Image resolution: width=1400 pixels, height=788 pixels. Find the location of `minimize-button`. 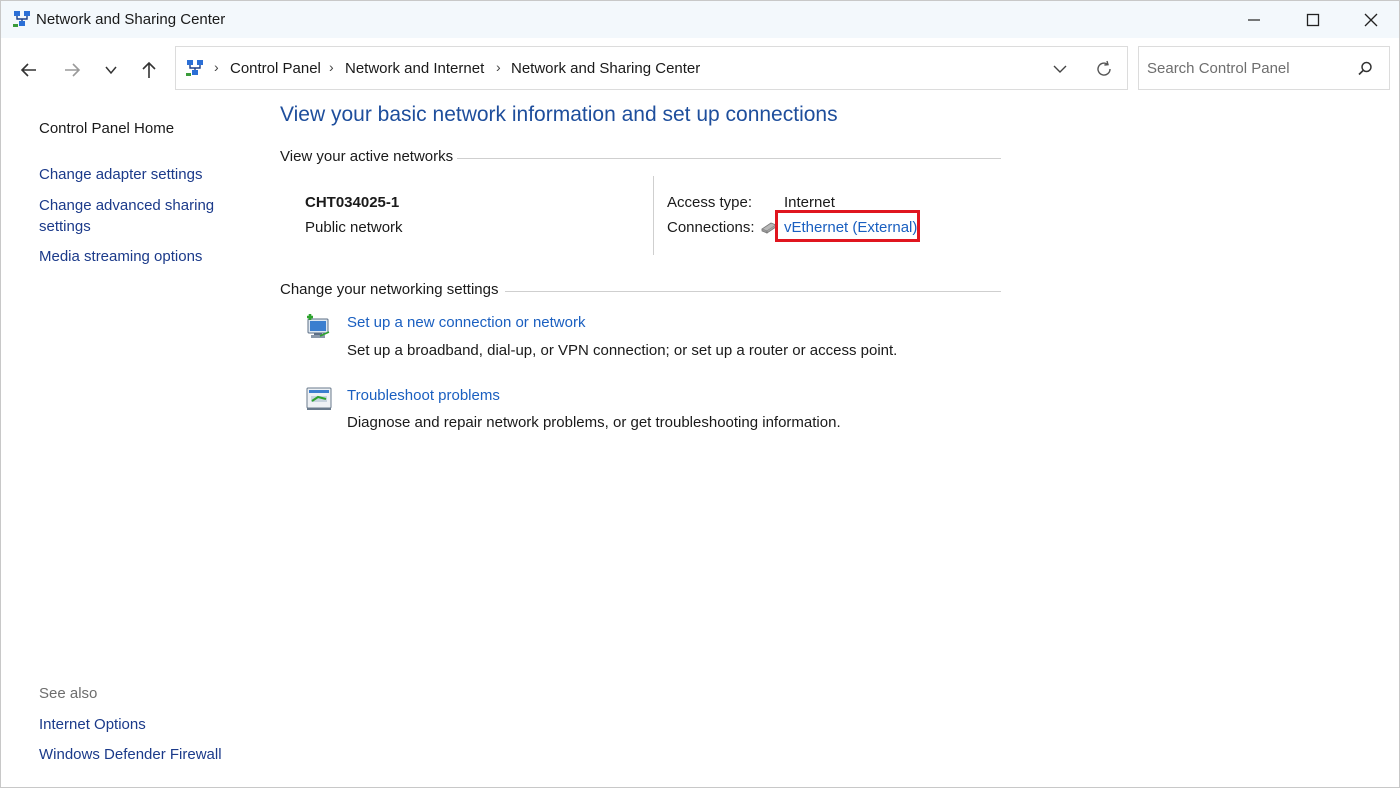

minimize-button is located at coordinates (1254, 19).